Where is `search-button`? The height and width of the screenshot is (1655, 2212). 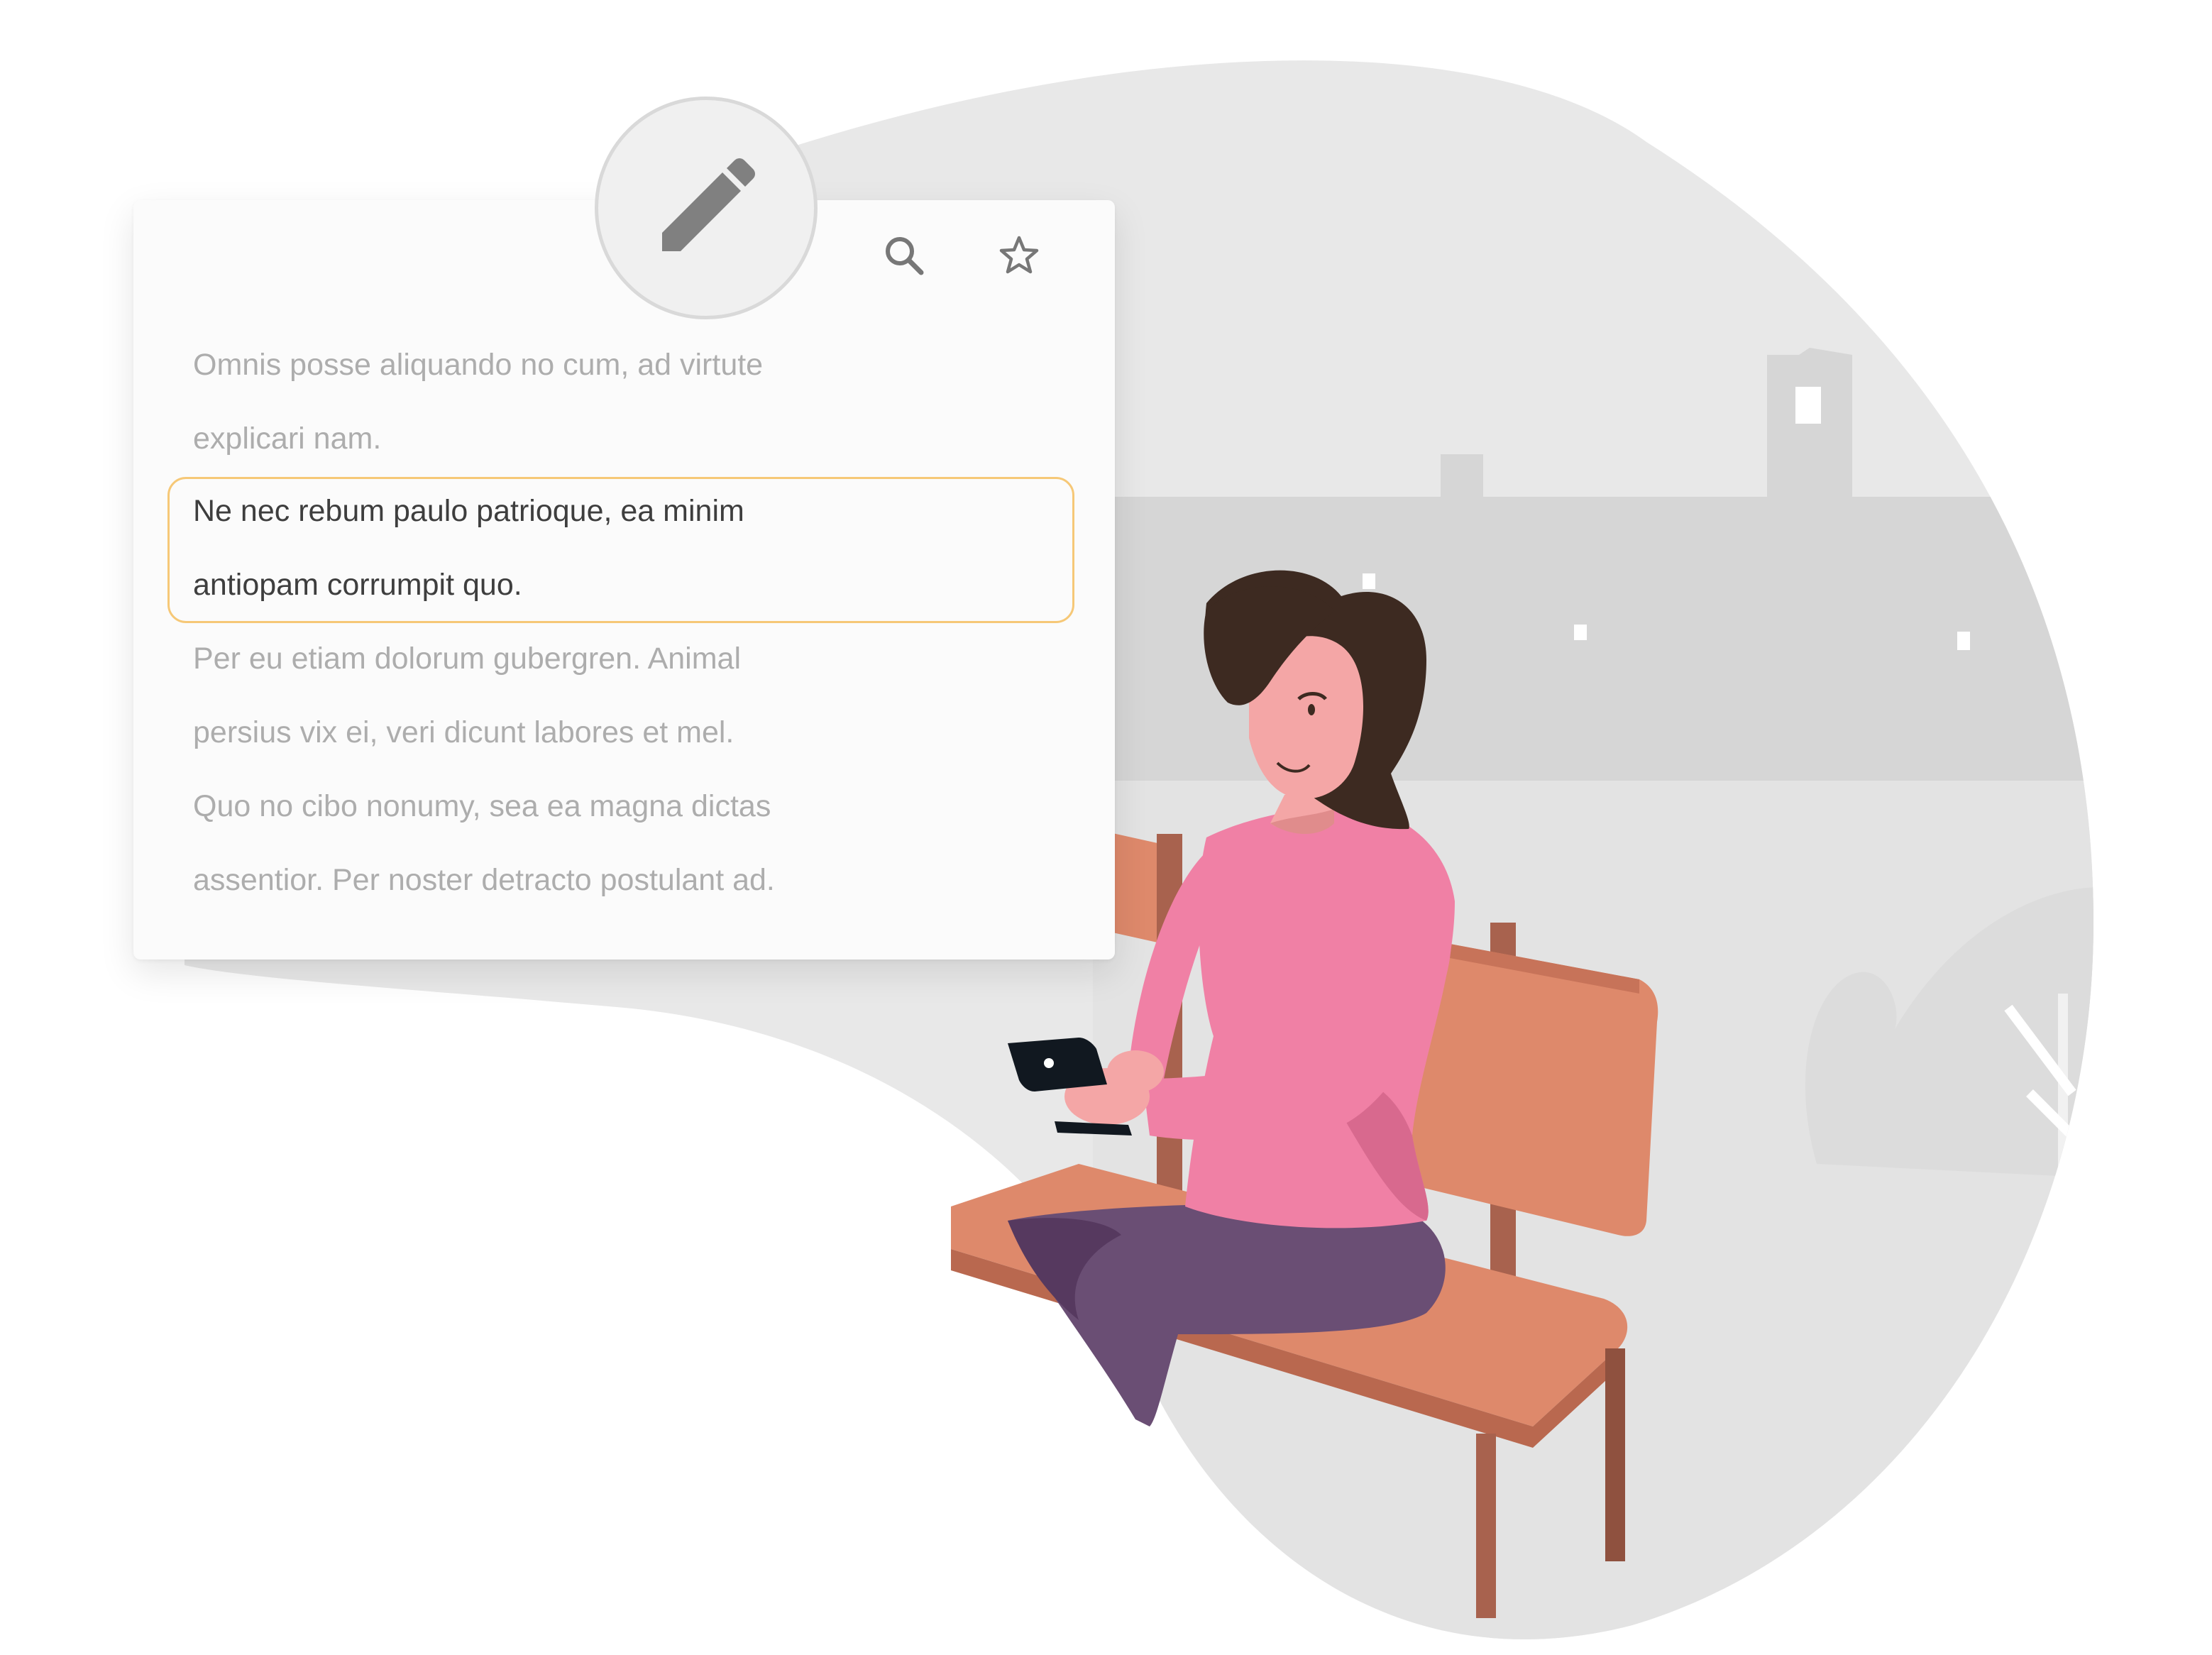
search-button is located at coordinates (904, 256).